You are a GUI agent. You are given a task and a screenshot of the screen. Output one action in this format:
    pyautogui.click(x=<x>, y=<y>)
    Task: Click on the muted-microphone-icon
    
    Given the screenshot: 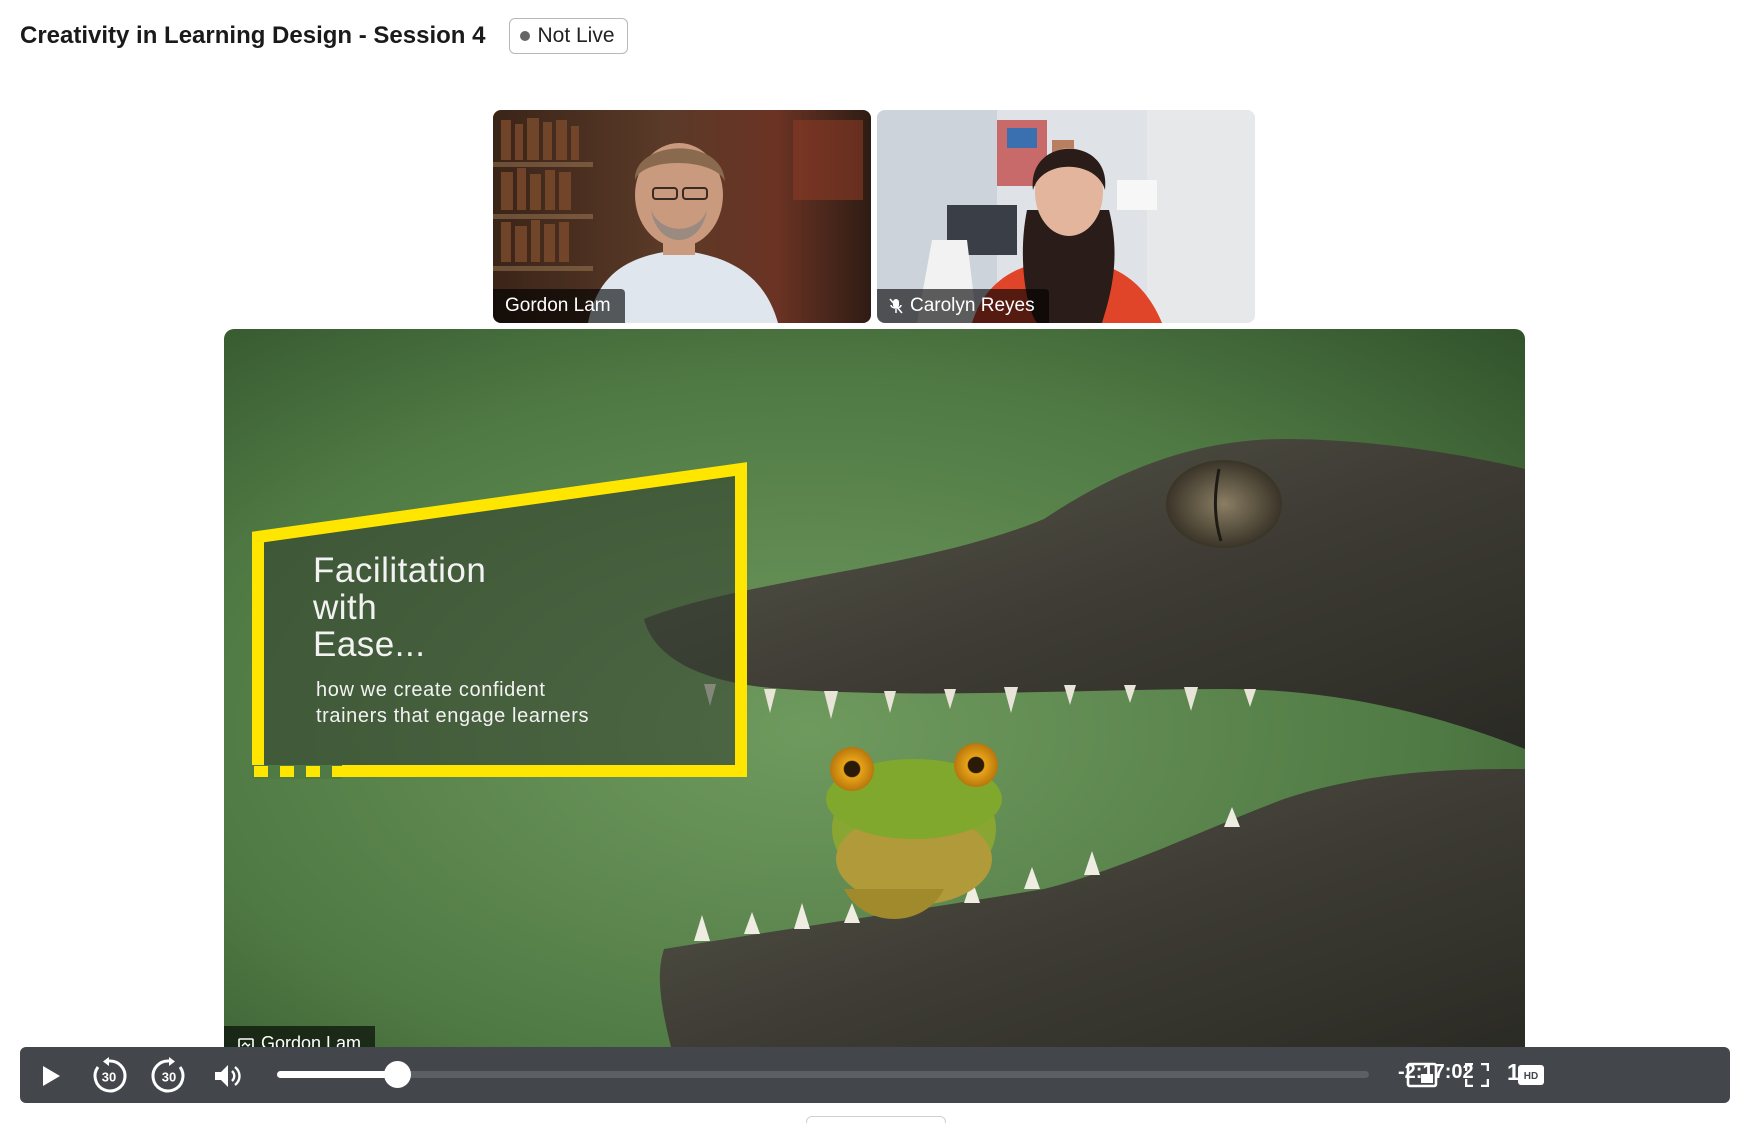 What is the action you would take?
    pyautogui.click(x=896, y=306)
    